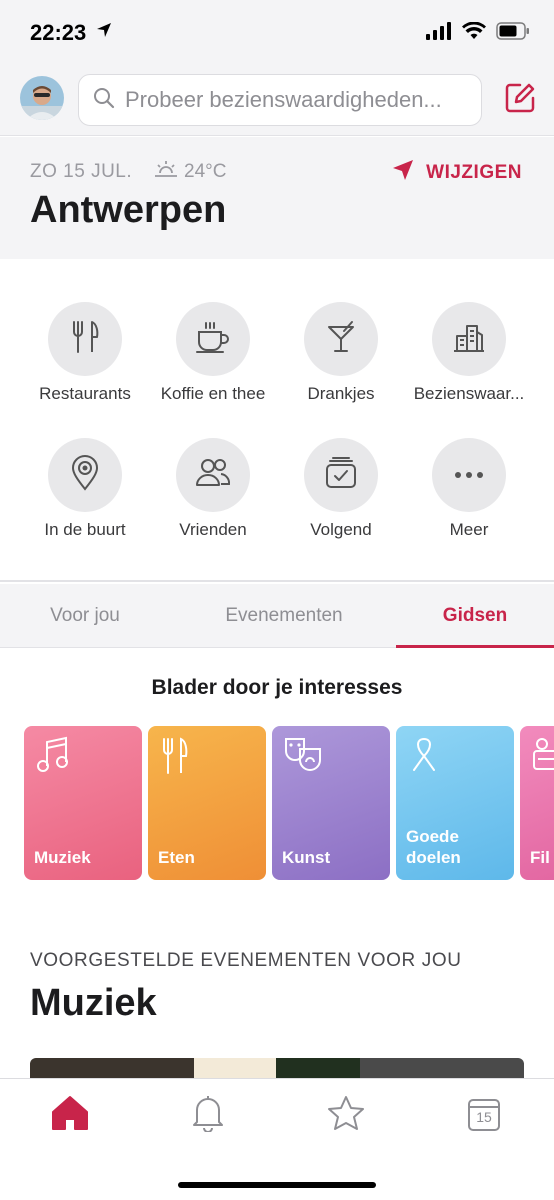 The width and height of the screenshot is (554, 1200). What do you see at coordinates (439, 33) in the screenshot?
I see `signal-icon` at bounding box center [439, 33].